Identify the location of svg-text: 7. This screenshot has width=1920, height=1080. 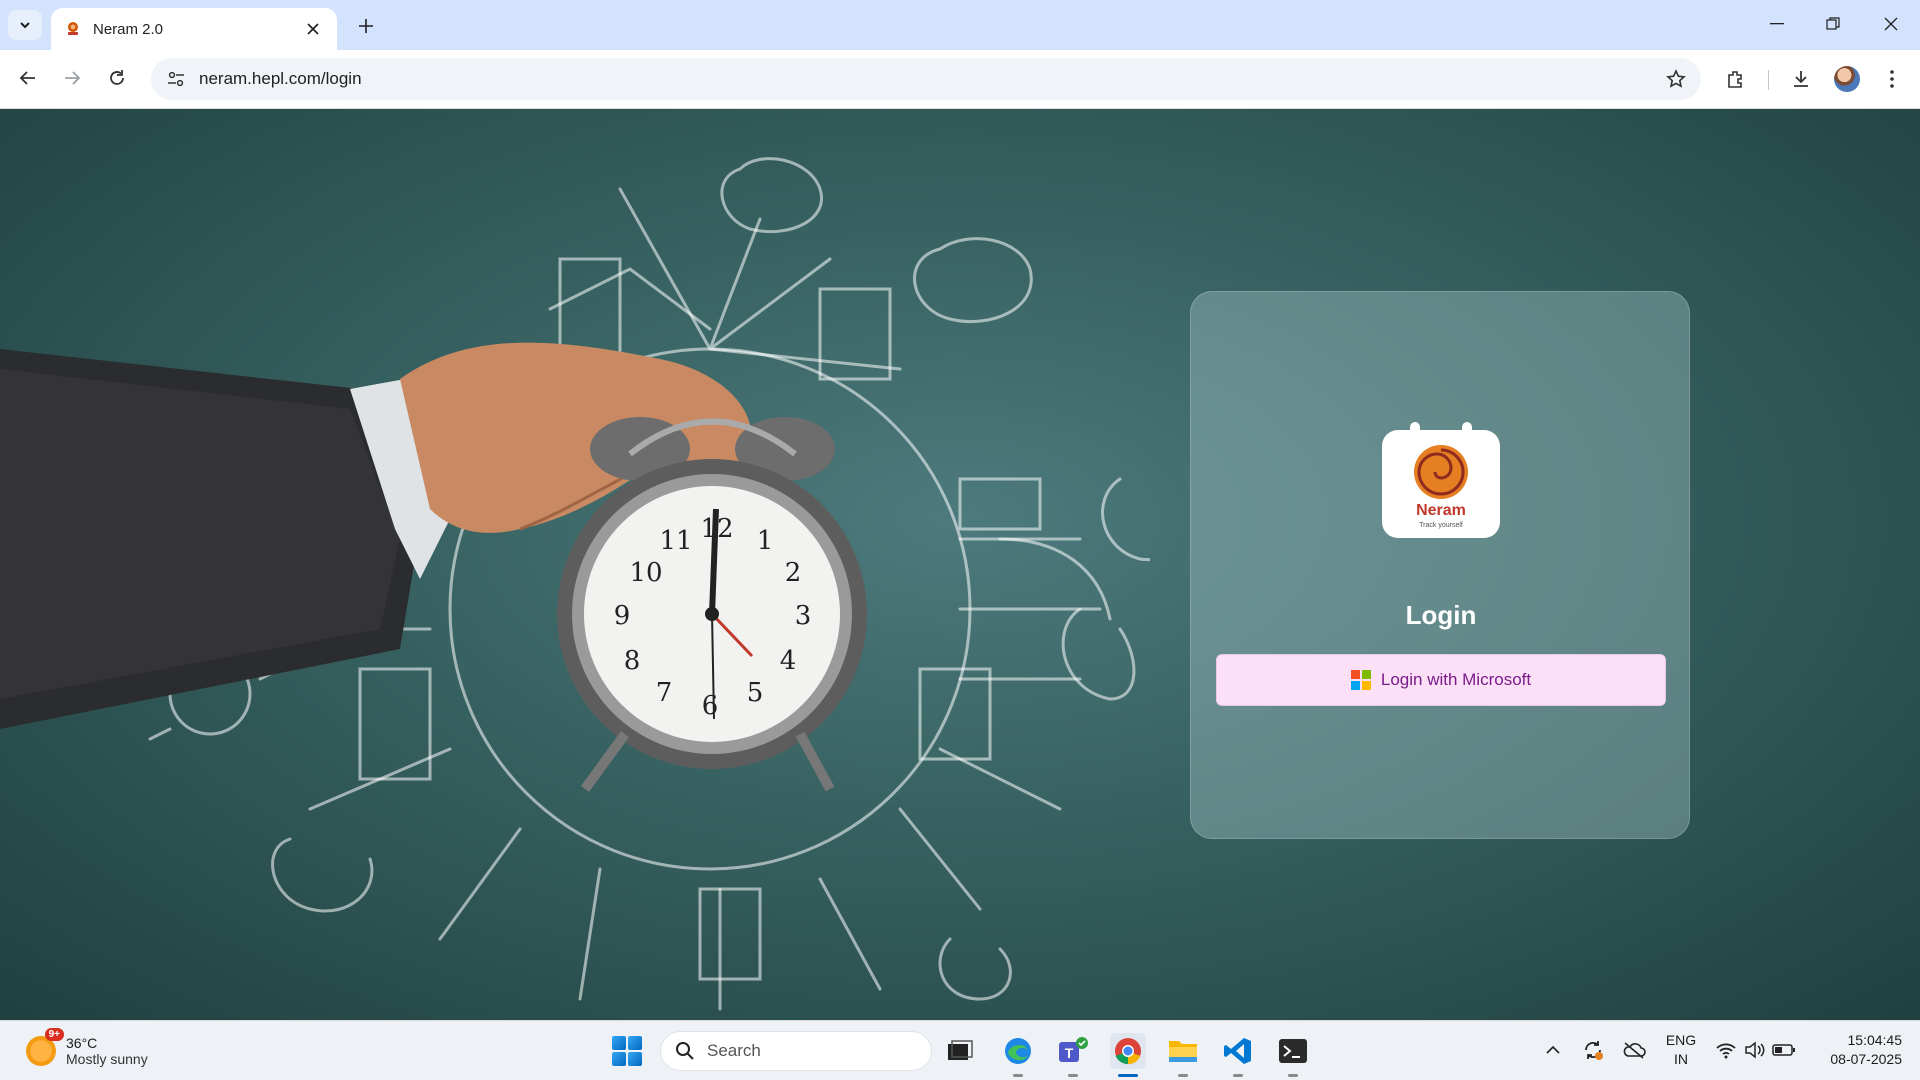
(664, 693).